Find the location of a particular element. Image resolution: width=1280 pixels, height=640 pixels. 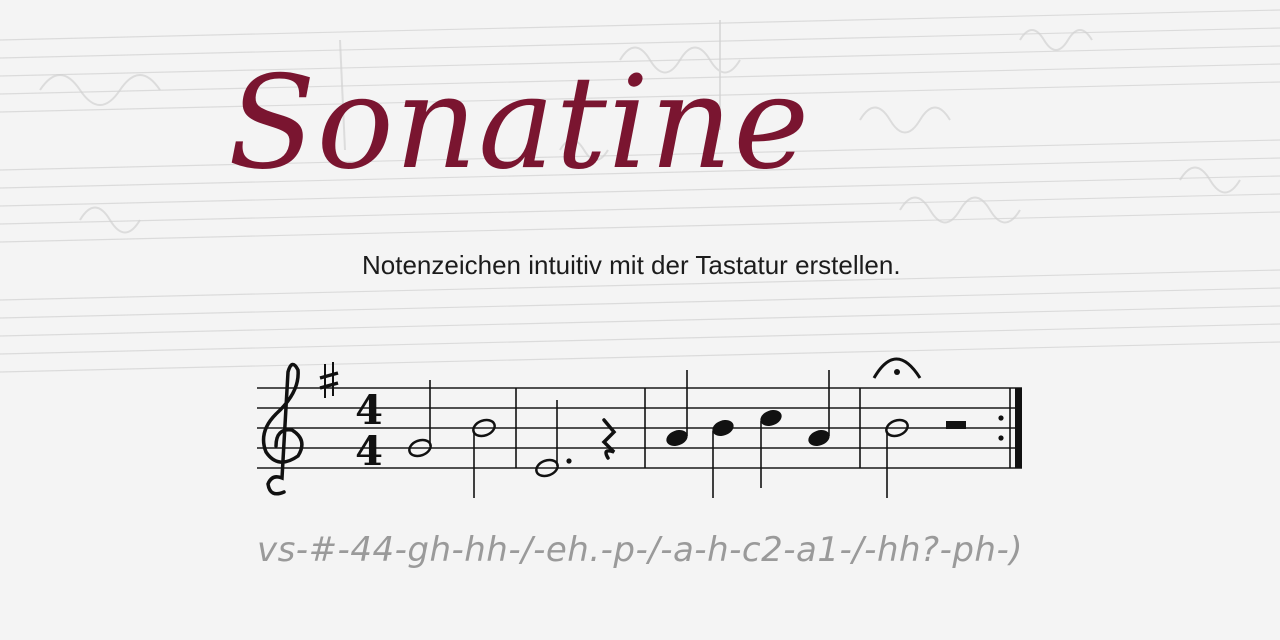

music-score: 4 4 is located at coordinates (639, 427).